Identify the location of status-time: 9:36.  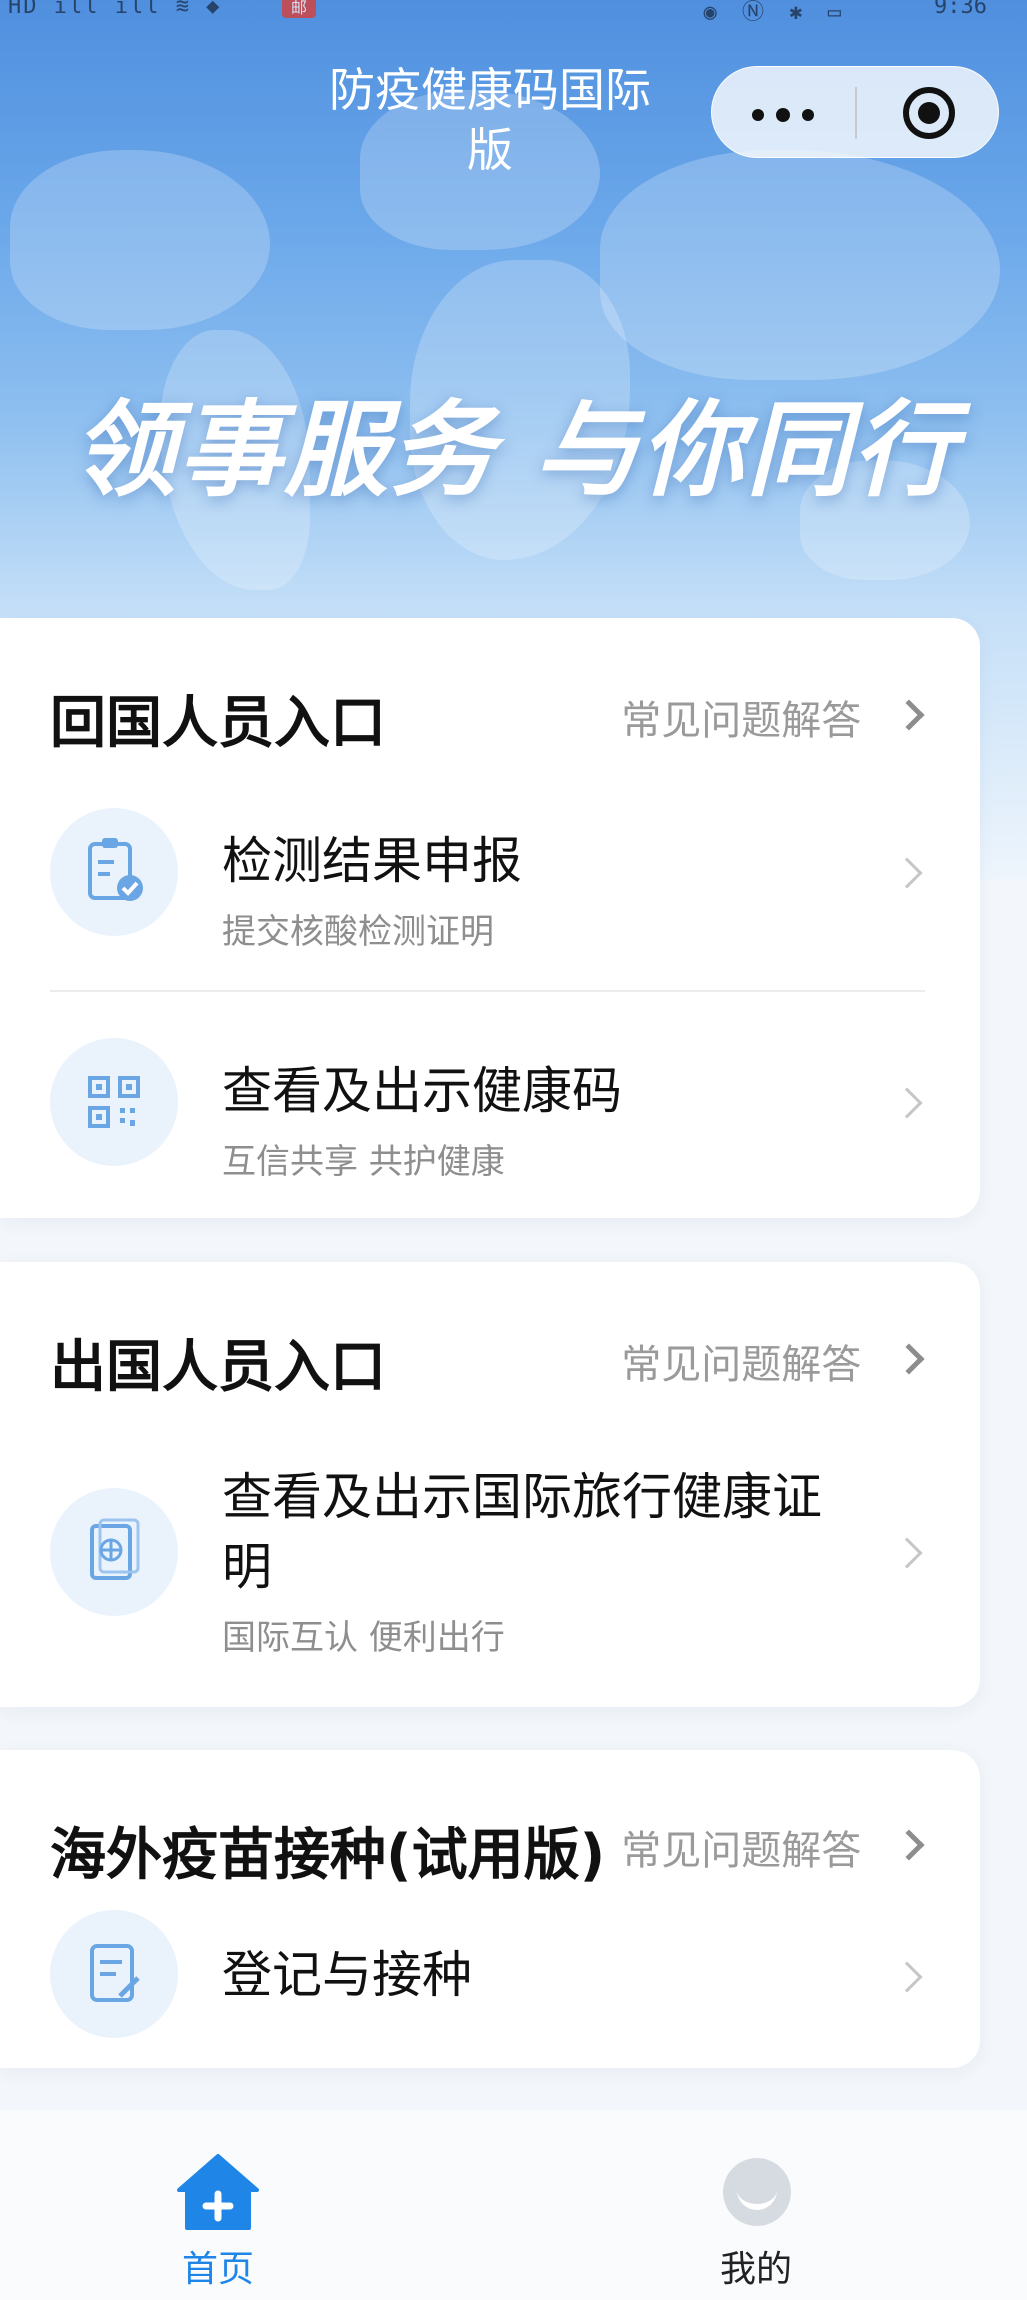
(960, 9).